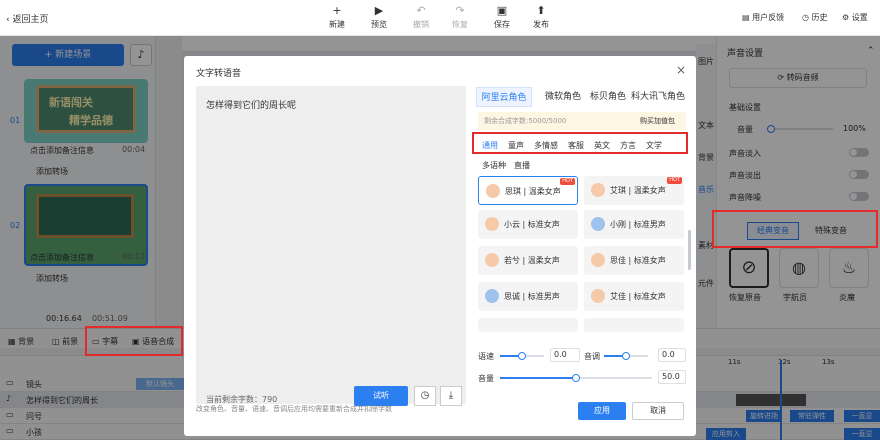 This screenshot has height=440, width=880. I want to click on pitch-slider, so click(626, 356).